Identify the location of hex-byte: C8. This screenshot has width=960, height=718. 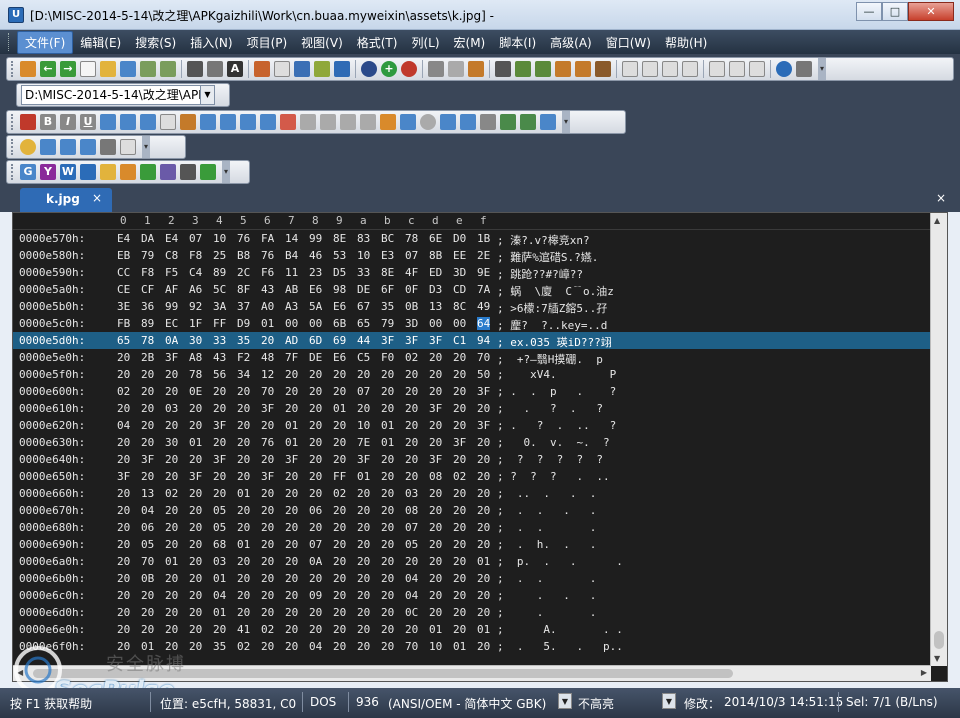
(171, 255).